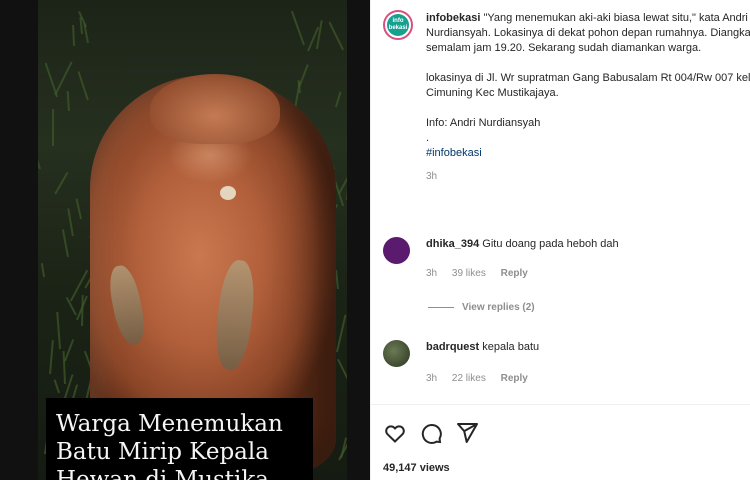 The height and width of the screenshot is (480, 750). Describe the element at coordinates (398, 21) in the screenshot. I see `author-avatar-text-1: info` at that location.